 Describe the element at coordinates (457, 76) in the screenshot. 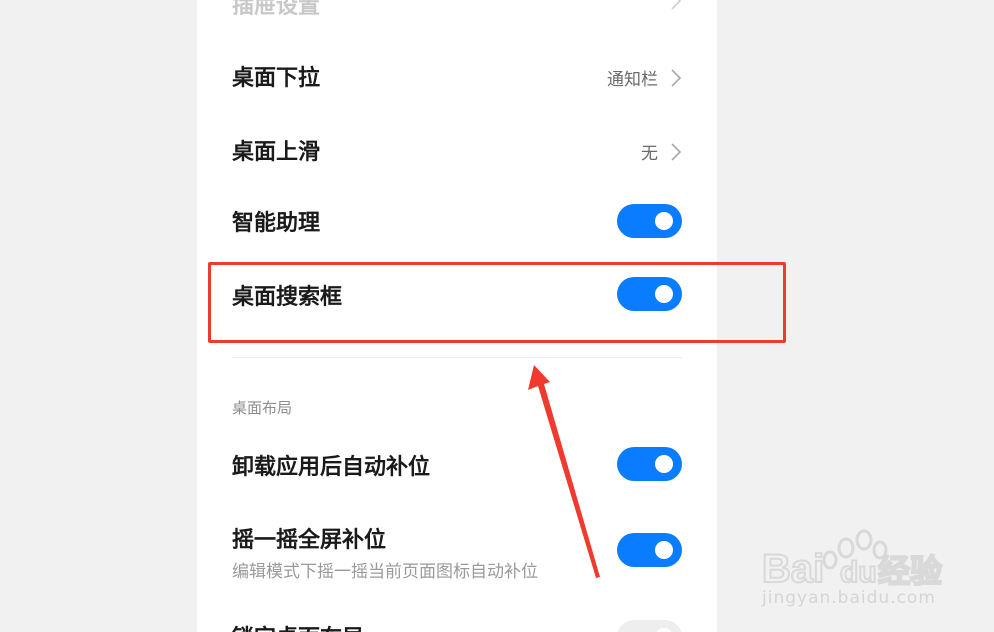

I see `settings-row-desktop-pulldown: 桌面下拉 通知栏` at that location.